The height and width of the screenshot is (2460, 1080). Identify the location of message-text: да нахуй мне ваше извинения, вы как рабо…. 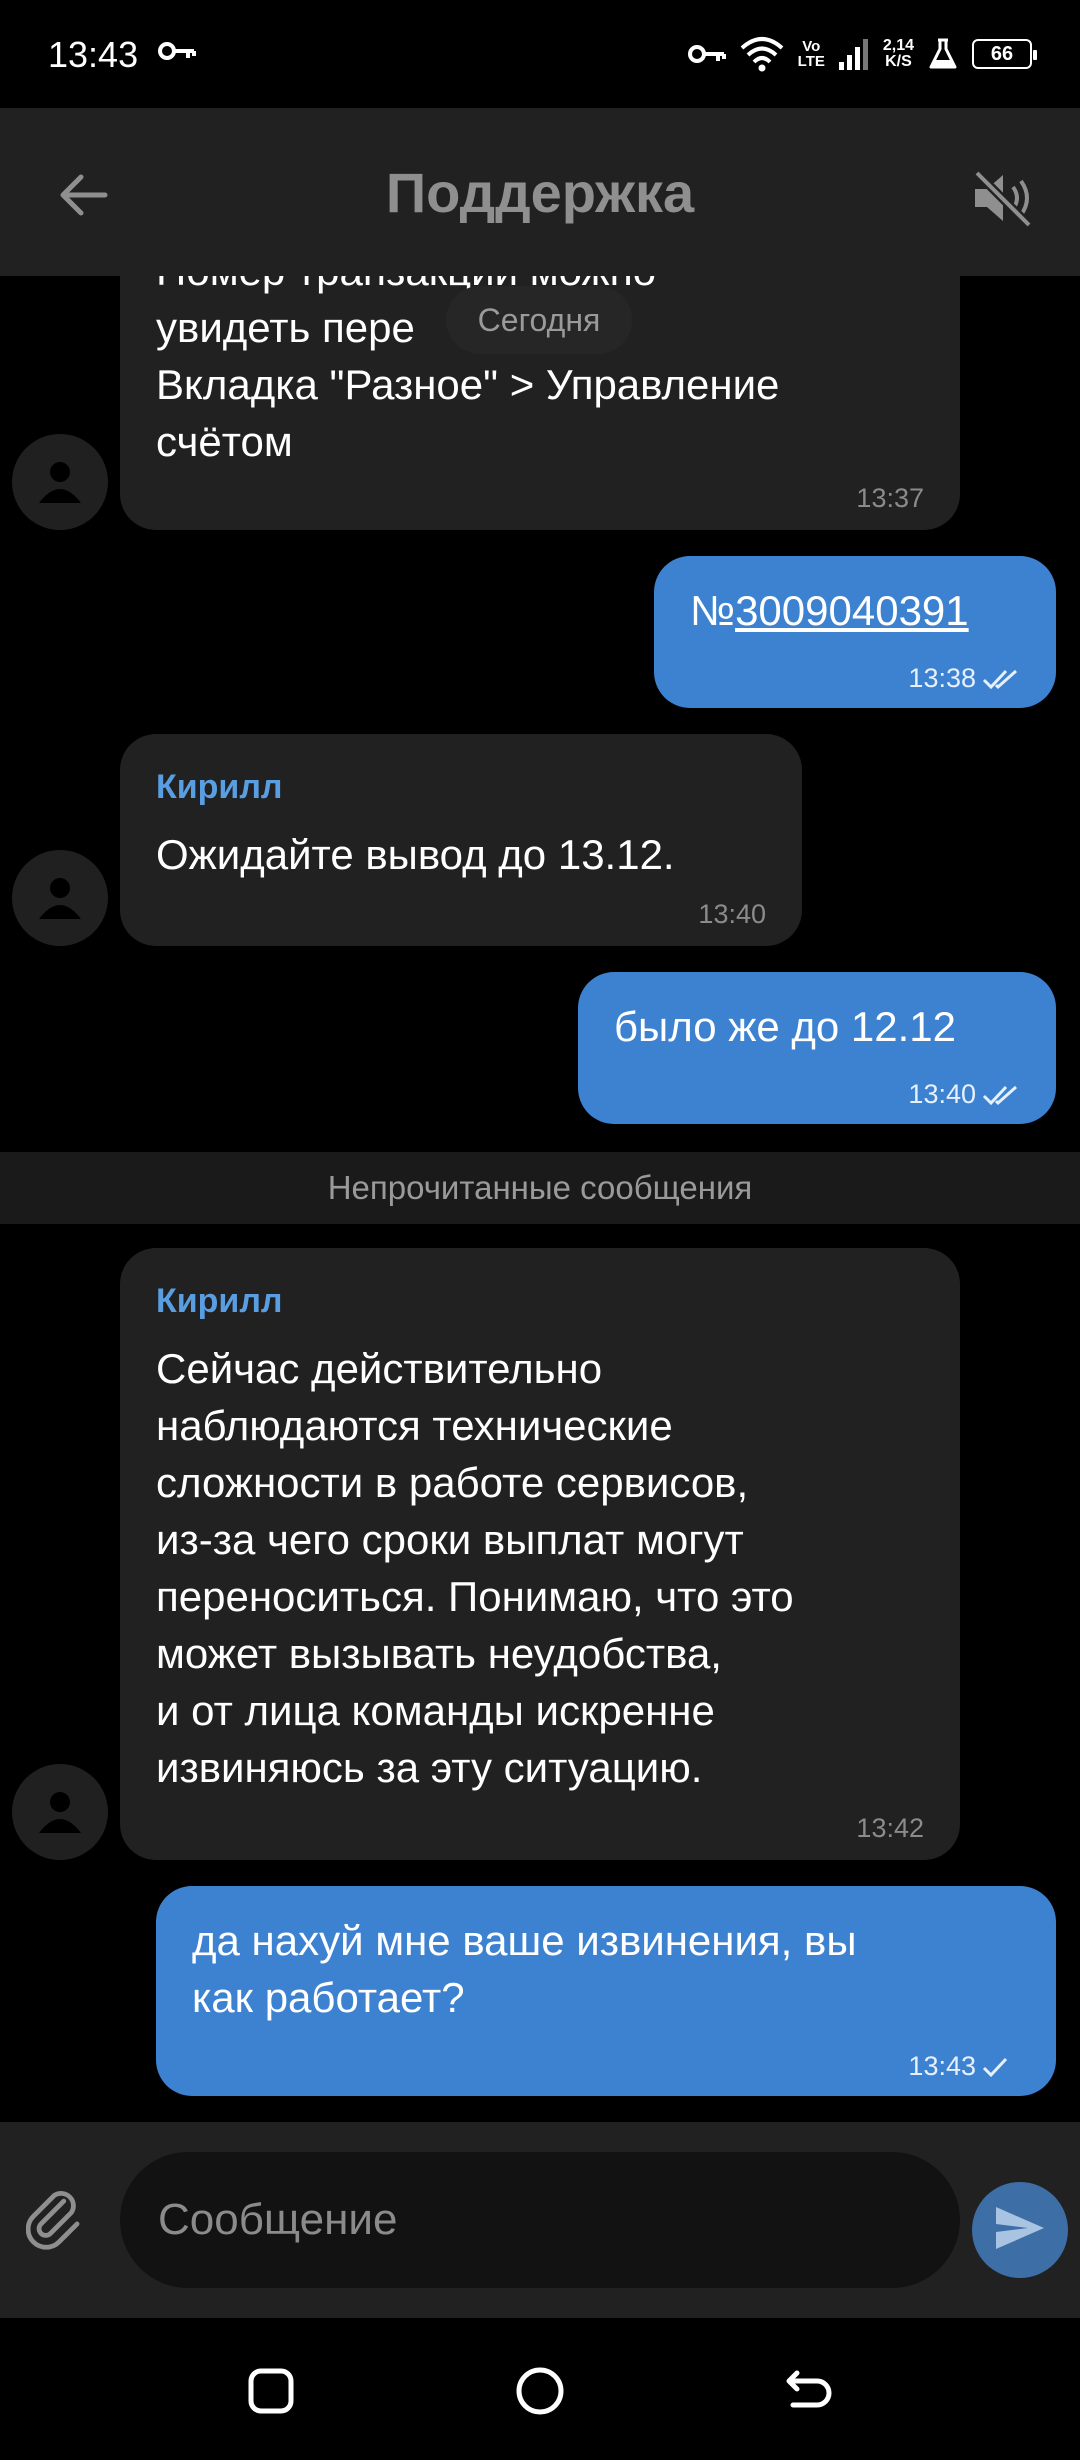
(524, 1969).